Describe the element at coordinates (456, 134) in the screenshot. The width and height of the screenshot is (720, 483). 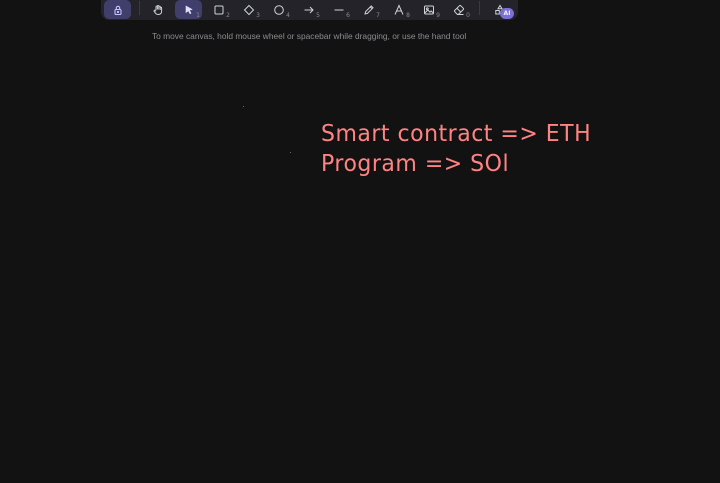
I see `canvas-text-line: Smart contract => ETH` at that location.